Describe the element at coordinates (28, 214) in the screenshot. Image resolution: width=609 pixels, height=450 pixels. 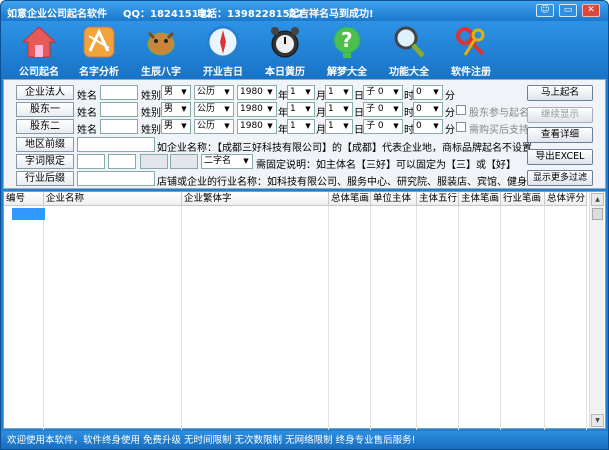
I see `selected-cell` at that location.